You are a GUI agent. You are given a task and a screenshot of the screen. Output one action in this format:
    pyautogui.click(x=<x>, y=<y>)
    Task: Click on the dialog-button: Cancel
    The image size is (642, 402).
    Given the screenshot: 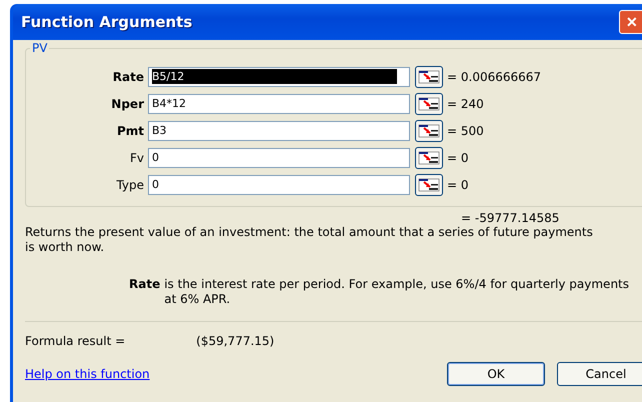 What is the action you would take?
    pyautogui.click(x=599, y=374)
    